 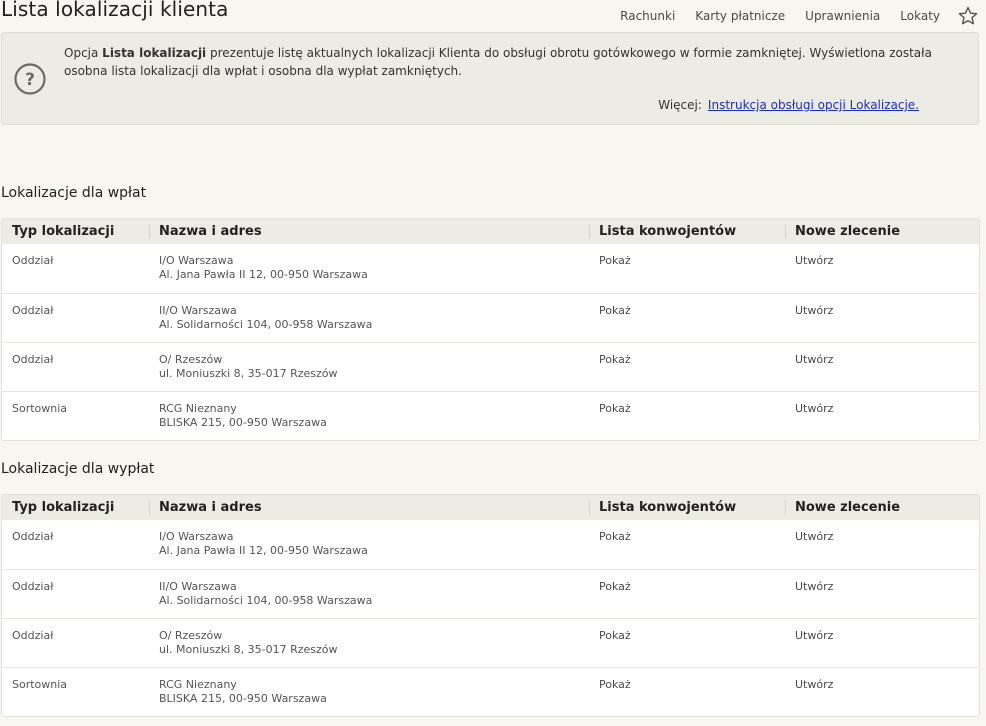 What do you see at coordinates (740, 16) in the screenshot?
I see `nav-link-karty-platnicze: Karty płatnicze` at bounding box center [740, 16].